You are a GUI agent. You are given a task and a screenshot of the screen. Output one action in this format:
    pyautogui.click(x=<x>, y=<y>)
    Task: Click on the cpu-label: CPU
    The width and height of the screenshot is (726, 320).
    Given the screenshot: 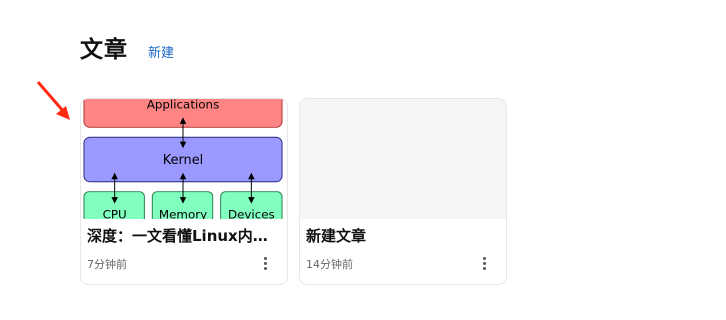 What is the action you would take?
    pyautogui.click(x=115, y=213)
    